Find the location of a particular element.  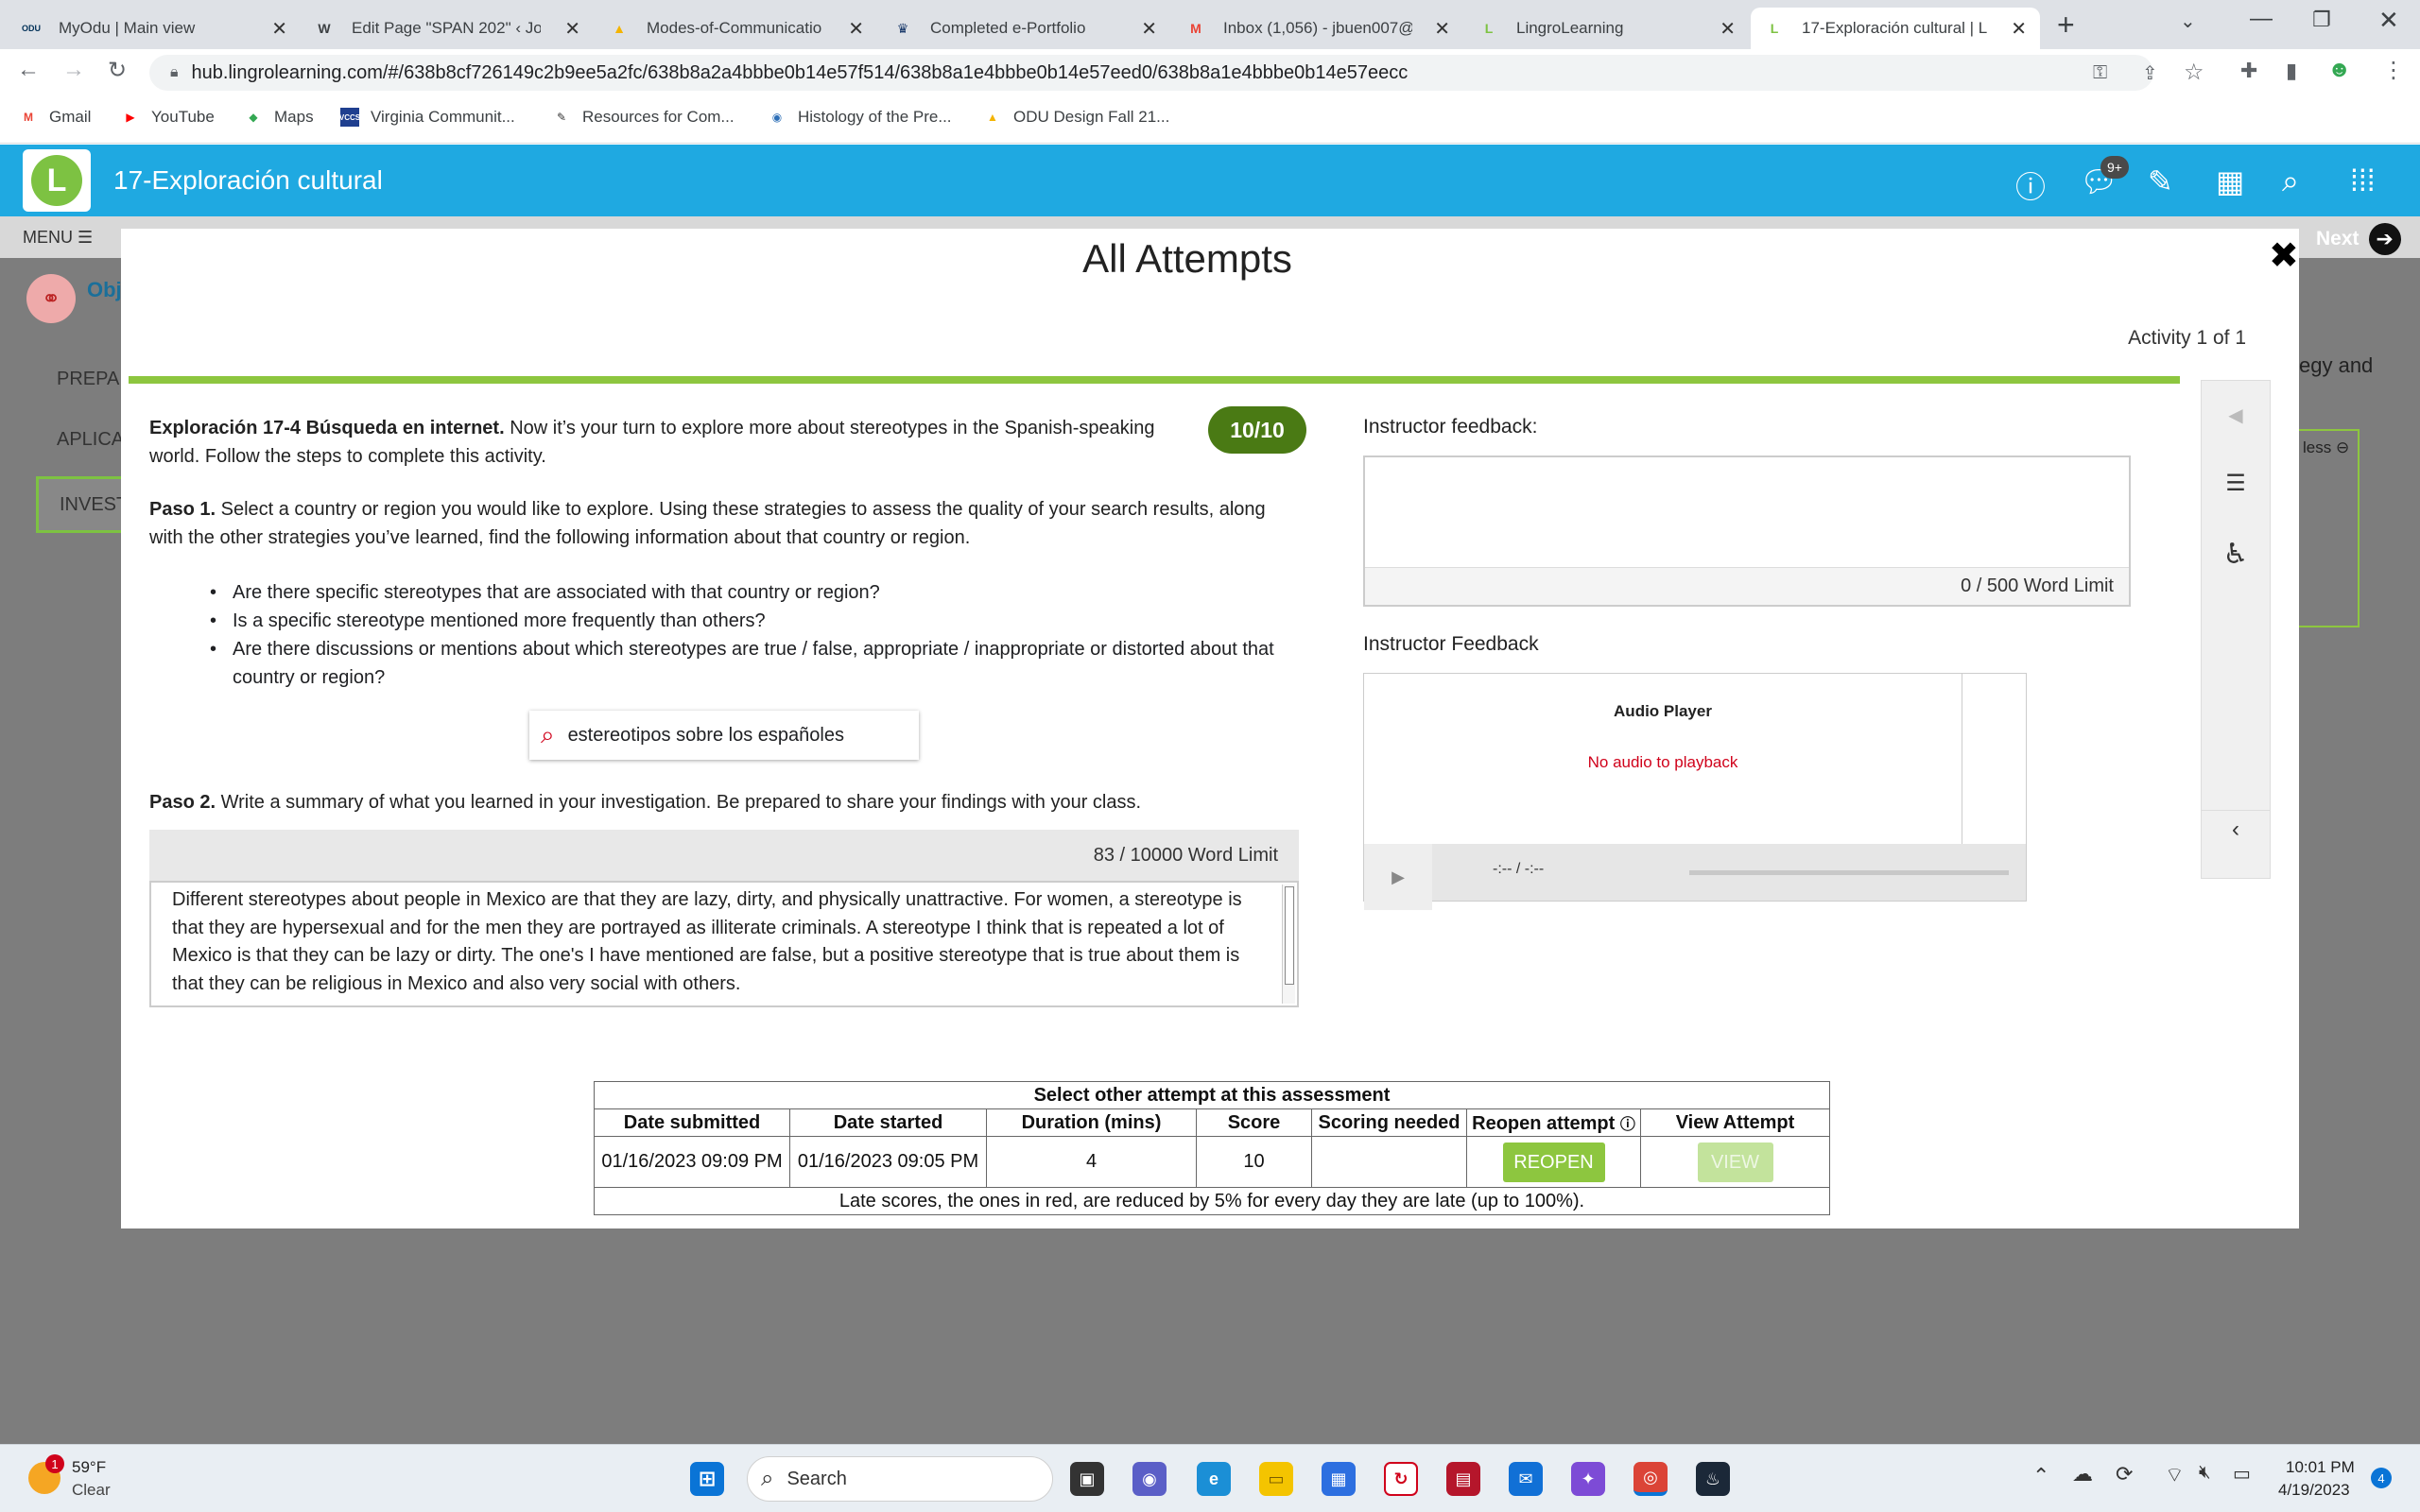

cell-score: 10 is located at coordinates (1254, 1162).